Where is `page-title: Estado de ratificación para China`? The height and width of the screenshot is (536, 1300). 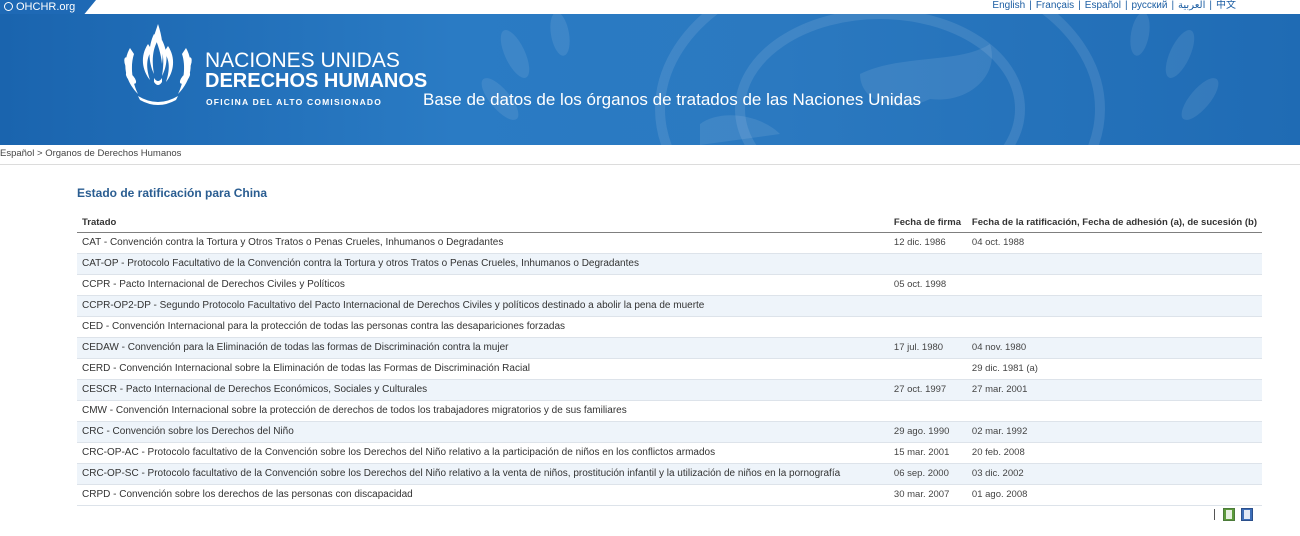
page-title: Estado de ratificación para China is located at coordinates (172, 193).